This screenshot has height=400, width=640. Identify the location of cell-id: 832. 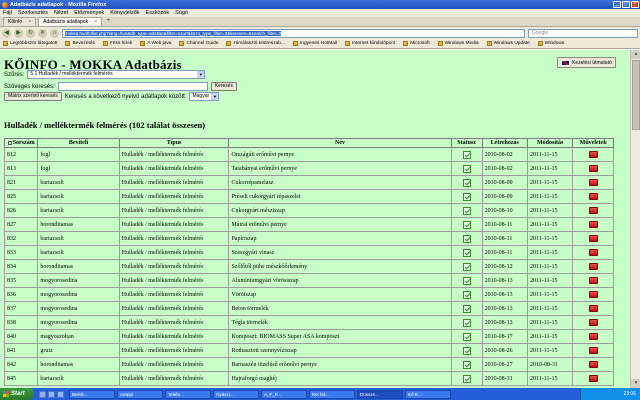
(21, 238).